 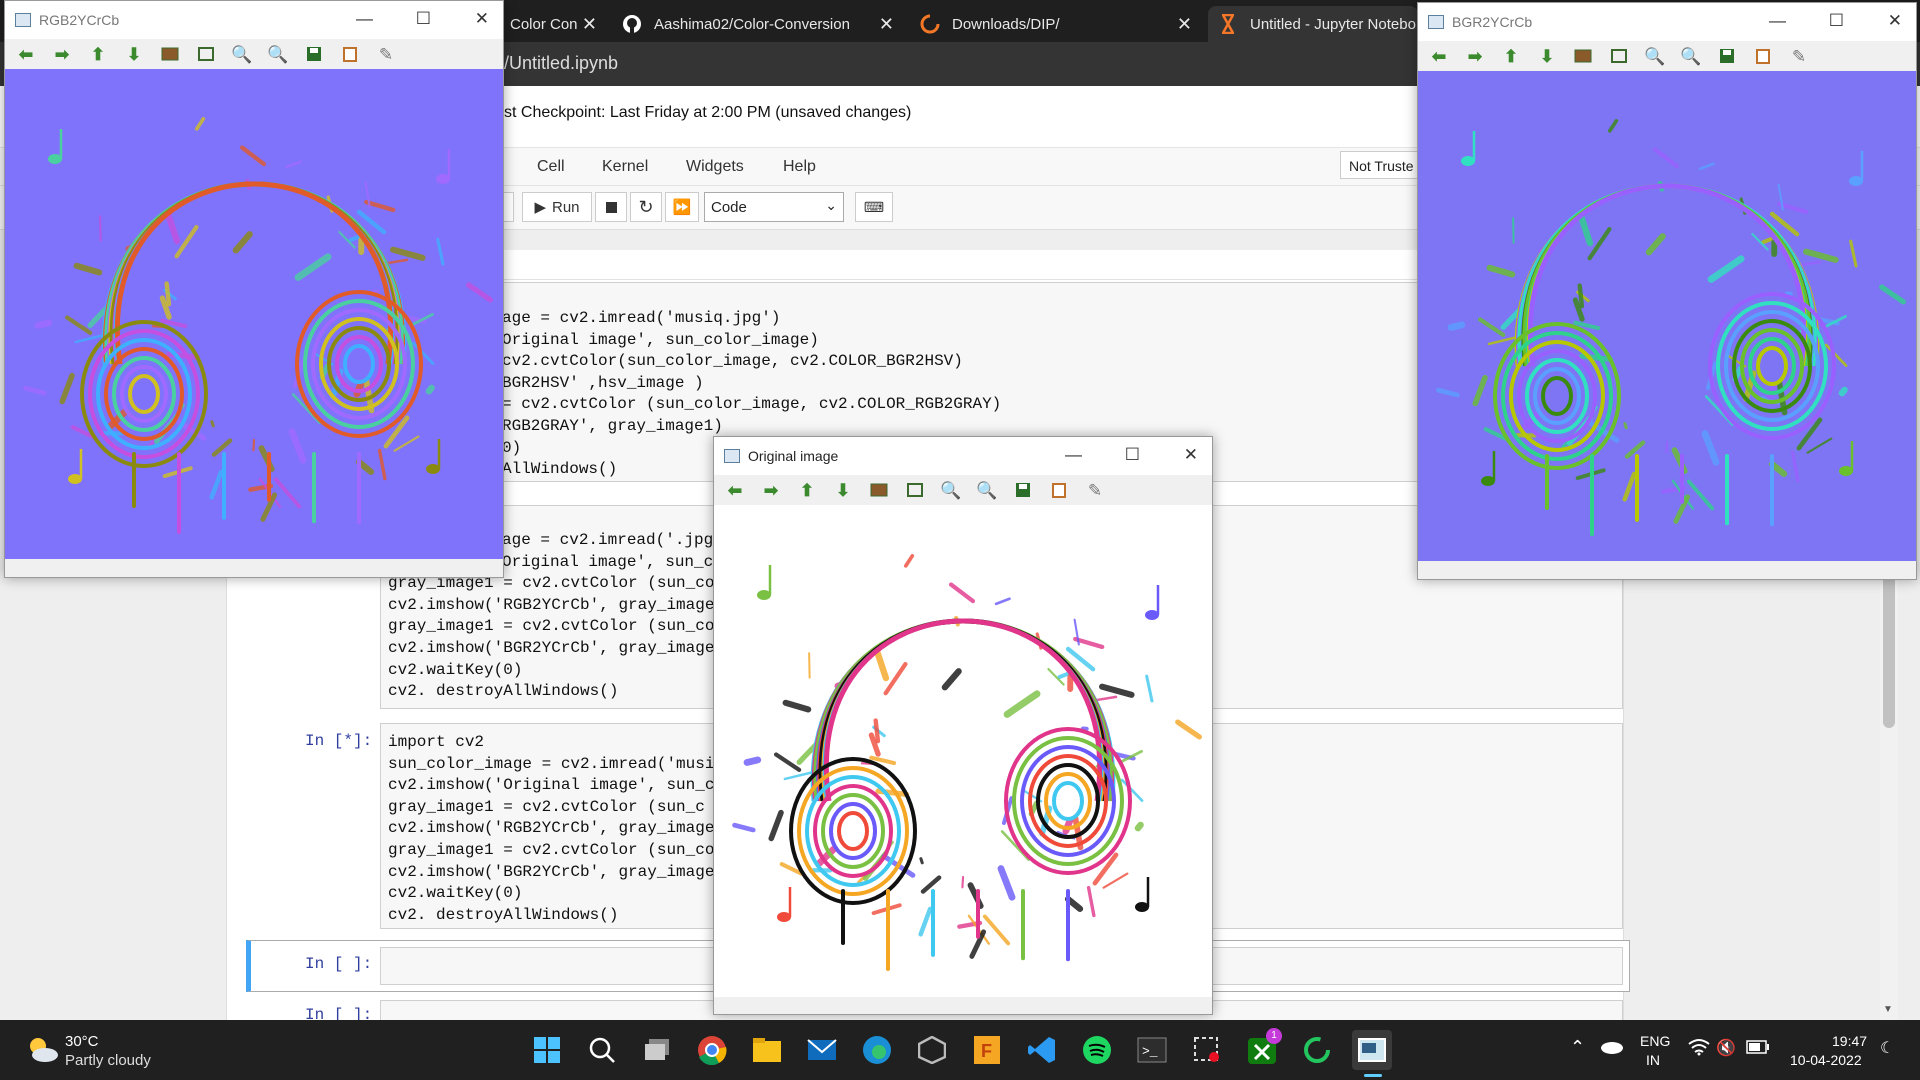 What do you see at coordinates (1667, 22) in the screenshot?
I see `window-titlebar: BGR2YCrCb — ☐ ✕` at bounding box center [1667, 22].